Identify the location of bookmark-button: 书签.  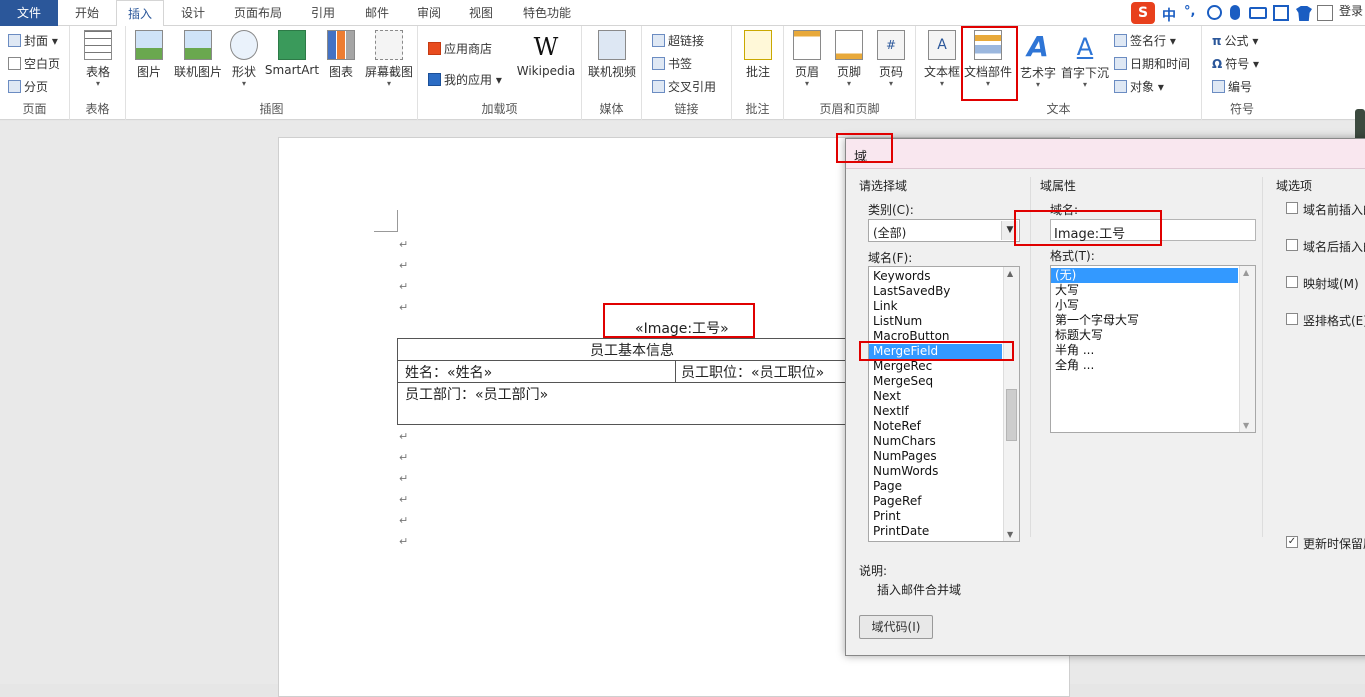
(672, 63).